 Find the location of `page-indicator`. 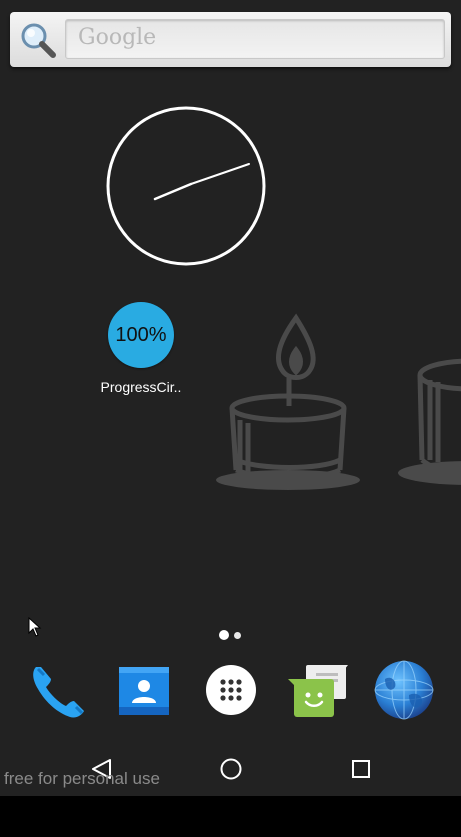

page-indicator is located at coordinates (232, 635).